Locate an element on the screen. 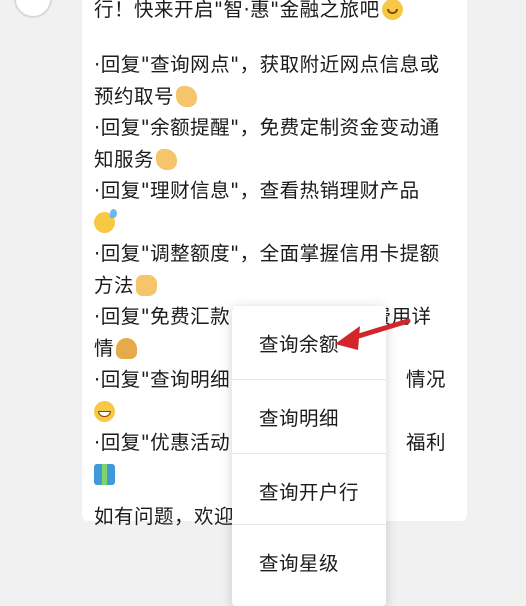 The image size is (526, 606). message-line: 预约取号 is located at coordinates (146, 97).